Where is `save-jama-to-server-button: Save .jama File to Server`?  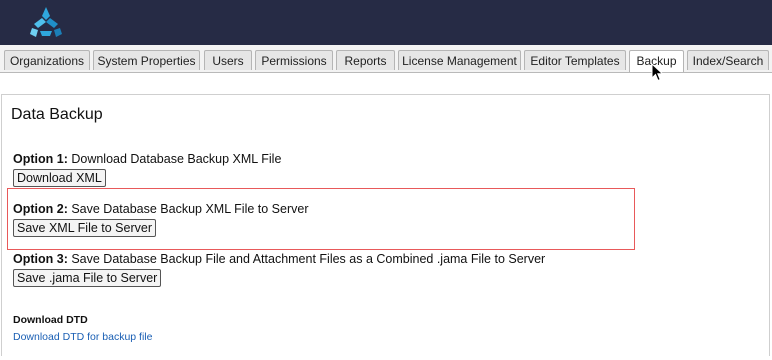
save-jama-to-server-button: Save .jama File to Server is located at coordinates (87, 278).